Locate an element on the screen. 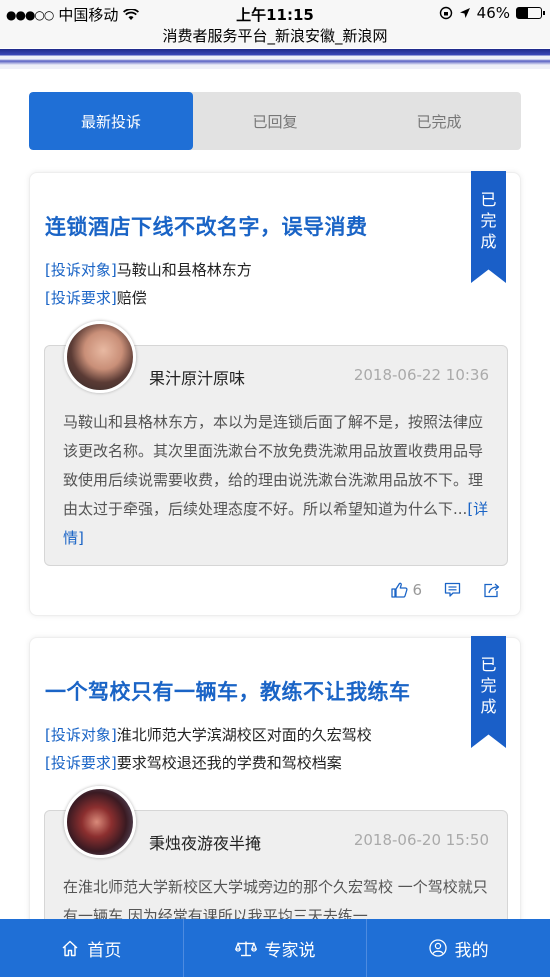 This screenshot has height=977, width=550. location-arrow-icon is located at coordinates (464, 13).